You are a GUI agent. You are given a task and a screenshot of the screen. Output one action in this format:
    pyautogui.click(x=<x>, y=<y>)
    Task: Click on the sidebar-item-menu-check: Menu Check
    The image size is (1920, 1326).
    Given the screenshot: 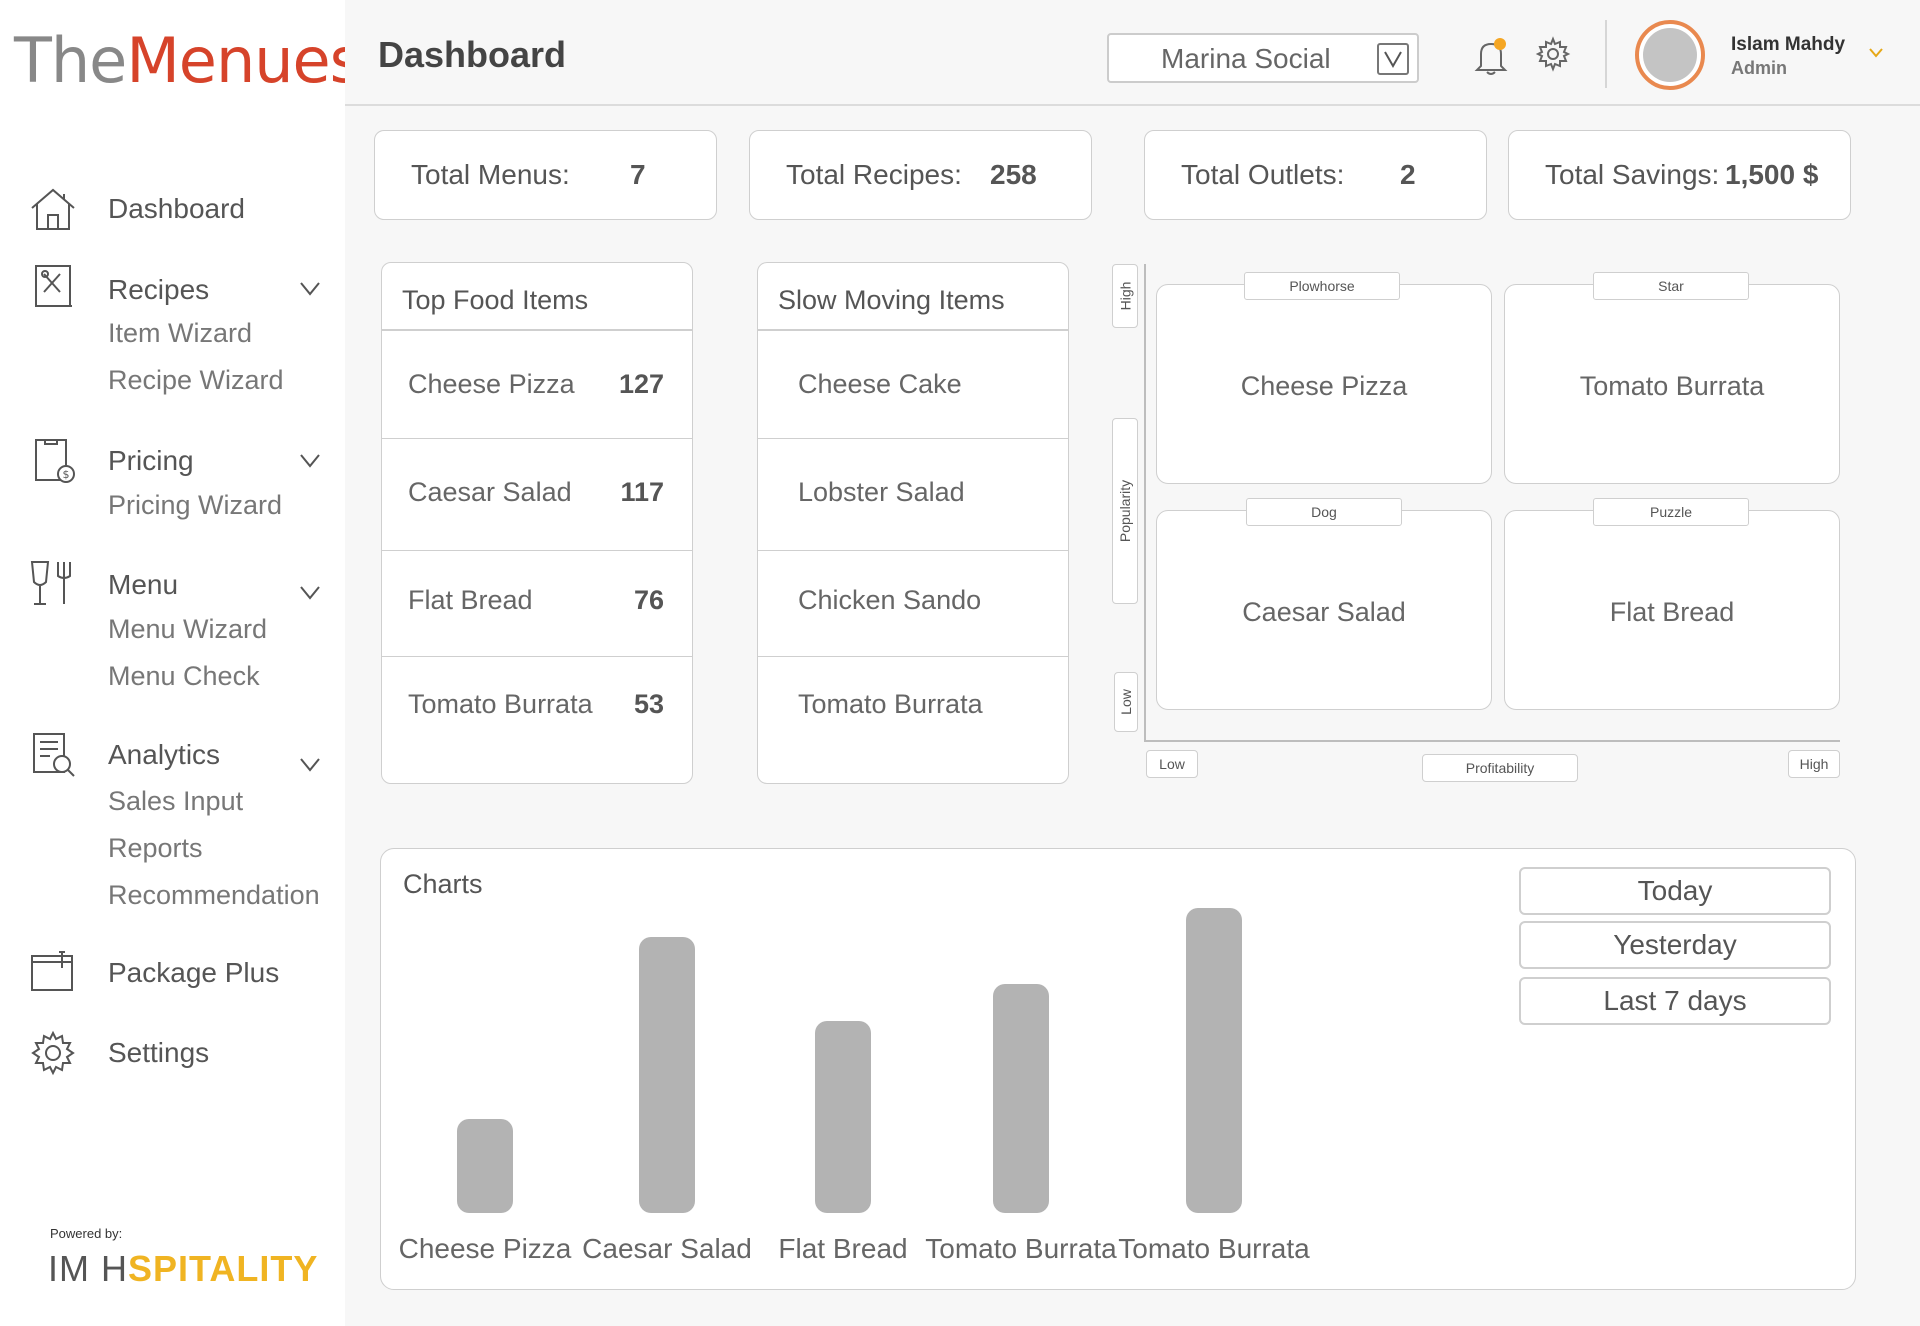 What is the action you would take?
    pyautogui.click(x=184, y=676)
    